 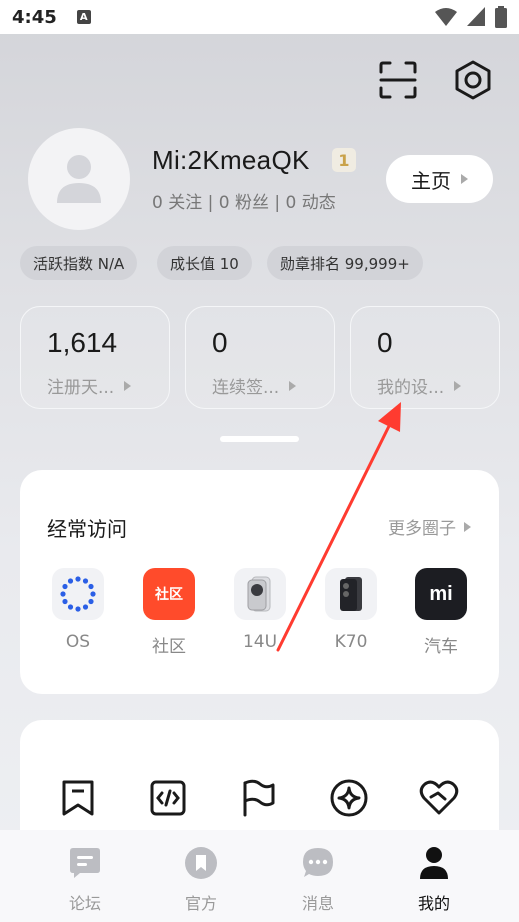 I want to click on bookmark-icon, so click(x=78, y=798).